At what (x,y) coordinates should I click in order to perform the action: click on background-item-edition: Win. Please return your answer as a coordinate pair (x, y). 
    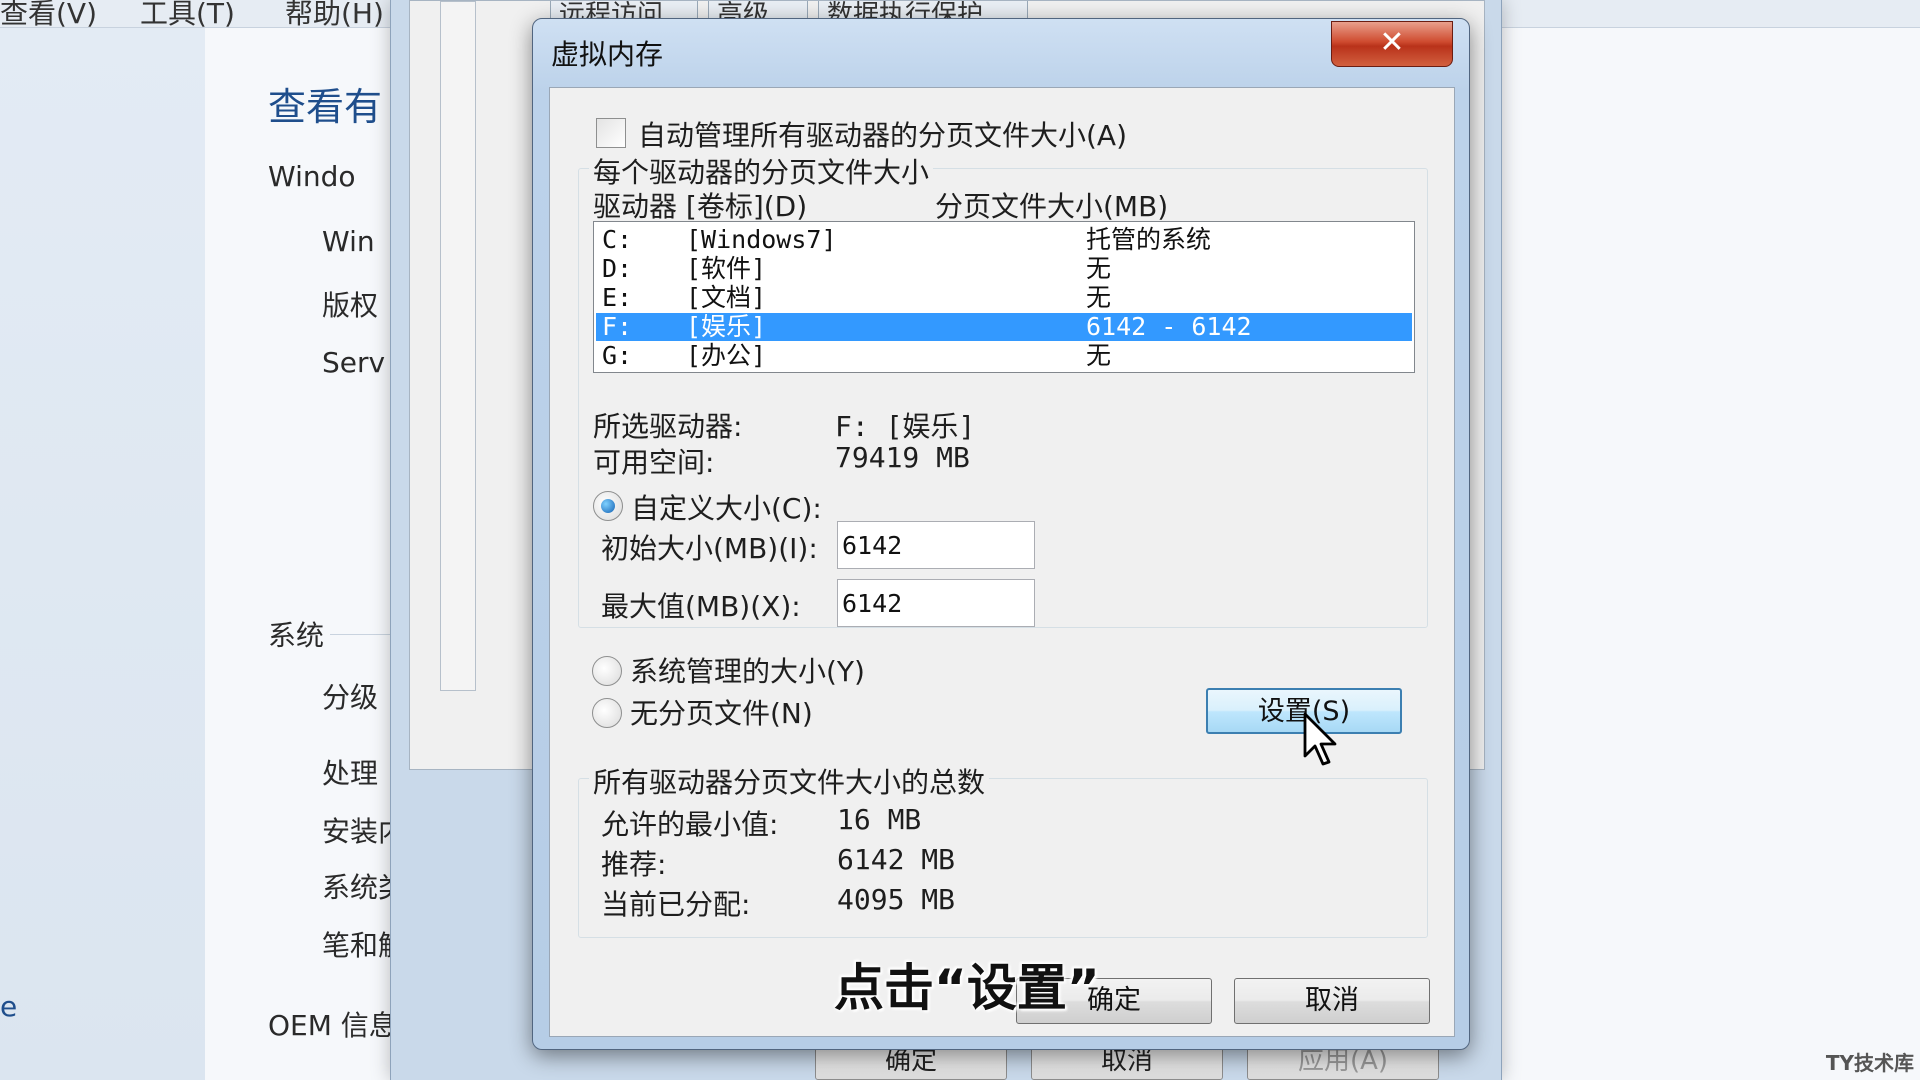
    Looking at the image, I should click on (348, 241).